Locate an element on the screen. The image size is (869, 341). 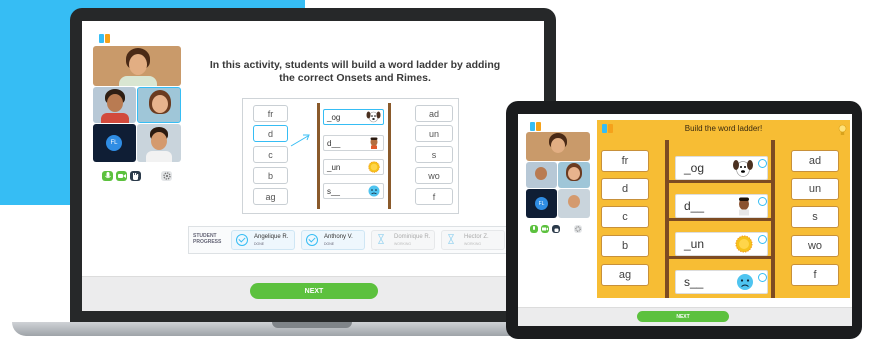
drag-arrow-icon is located at coordinates (300, 140).